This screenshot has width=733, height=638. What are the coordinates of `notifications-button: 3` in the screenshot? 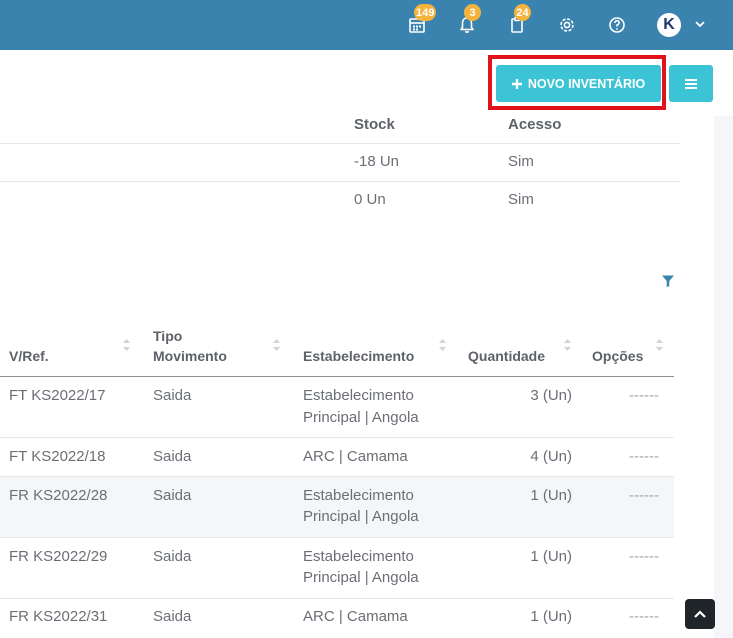 It's located at (468, 20).